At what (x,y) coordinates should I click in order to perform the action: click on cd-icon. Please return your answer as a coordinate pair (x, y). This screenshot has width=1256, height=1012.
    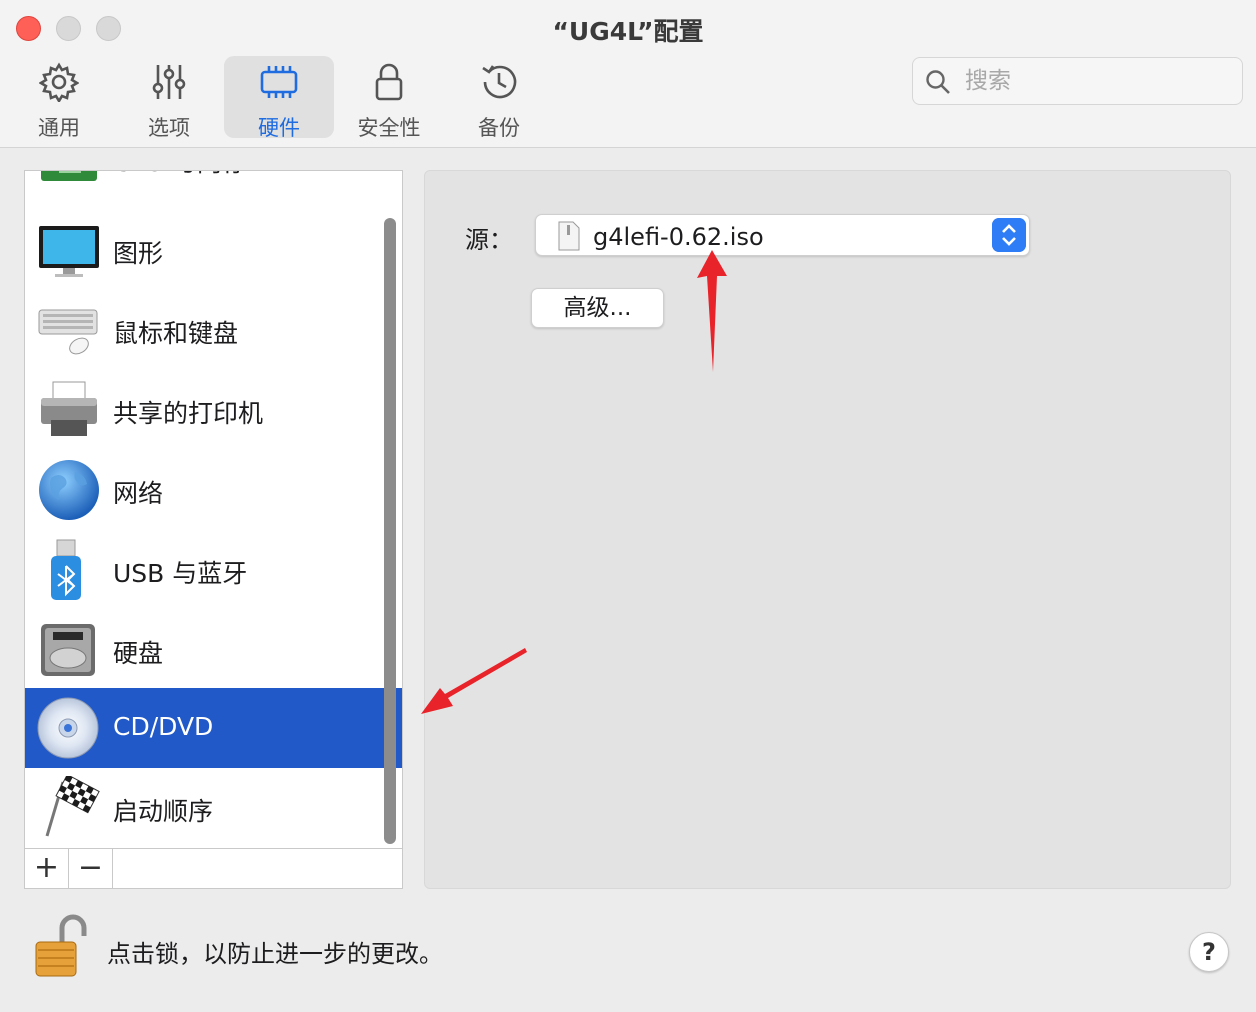
    Looking at the image, I should click on (68, 728).